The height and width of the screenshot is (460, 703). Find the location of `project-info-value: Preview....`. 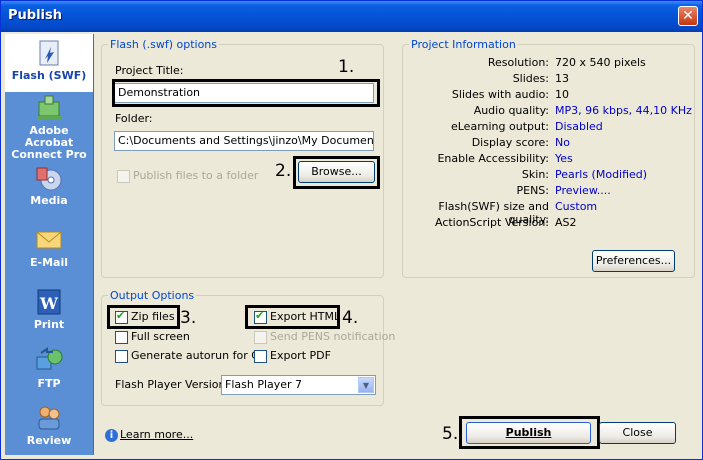

project-info-value: Preview.... is located at coordinates (583, 190).